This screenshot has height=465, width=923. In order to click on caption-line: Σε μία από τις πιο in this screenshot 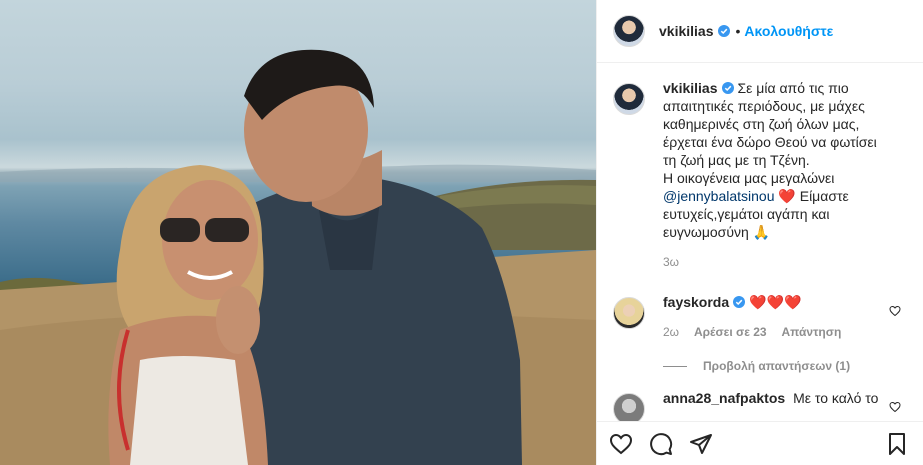, I will do `click(793, 88)`.